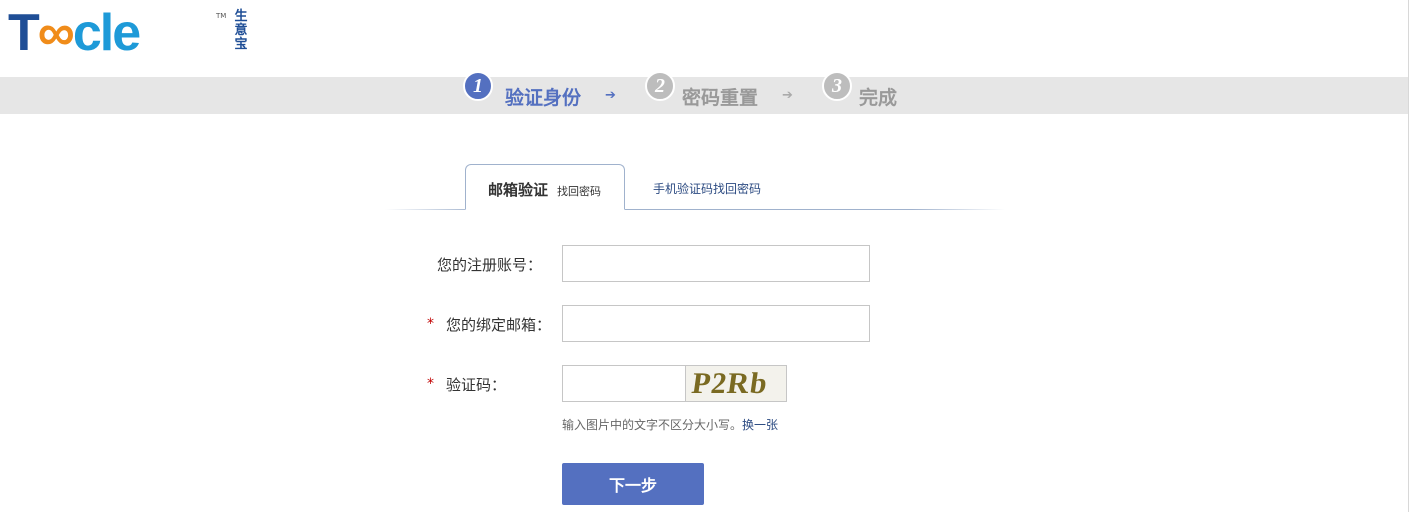  Describe the element at coordinates (707, 188) in the screenshot. I see `tab-phone-verification: 手机验证码找回密码` at that location.